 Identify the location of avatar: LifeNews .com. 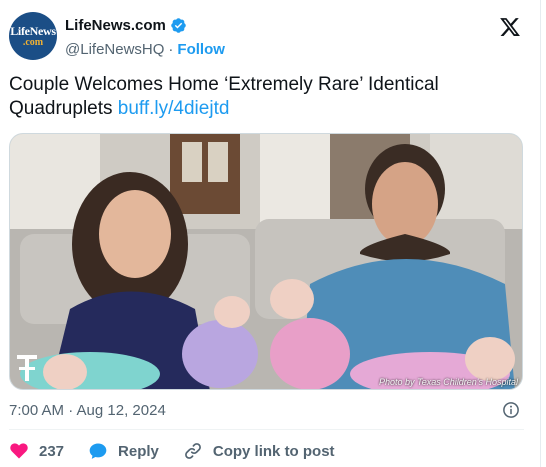
(33, 36).